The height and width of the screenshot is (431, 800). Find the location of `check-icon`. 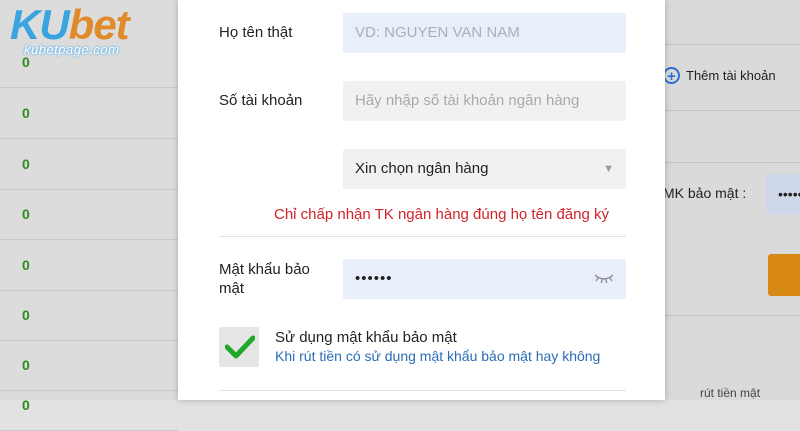

check-icon is located at coordinates (240, 347).